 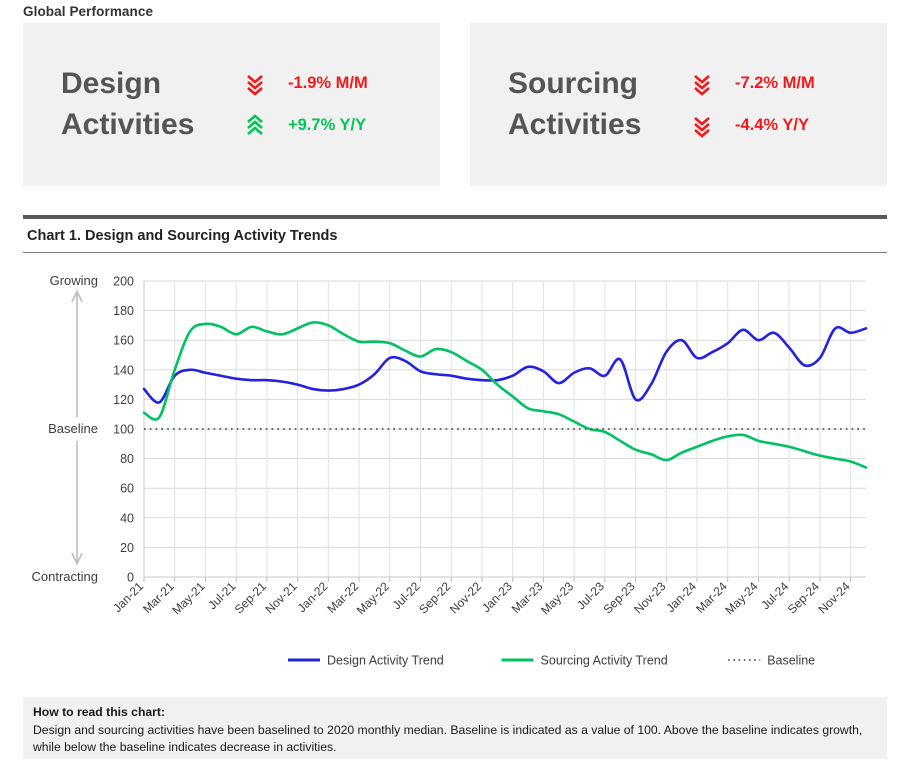 I want to click on annotation-baseline: Baseline, so click(x=73, y=428).